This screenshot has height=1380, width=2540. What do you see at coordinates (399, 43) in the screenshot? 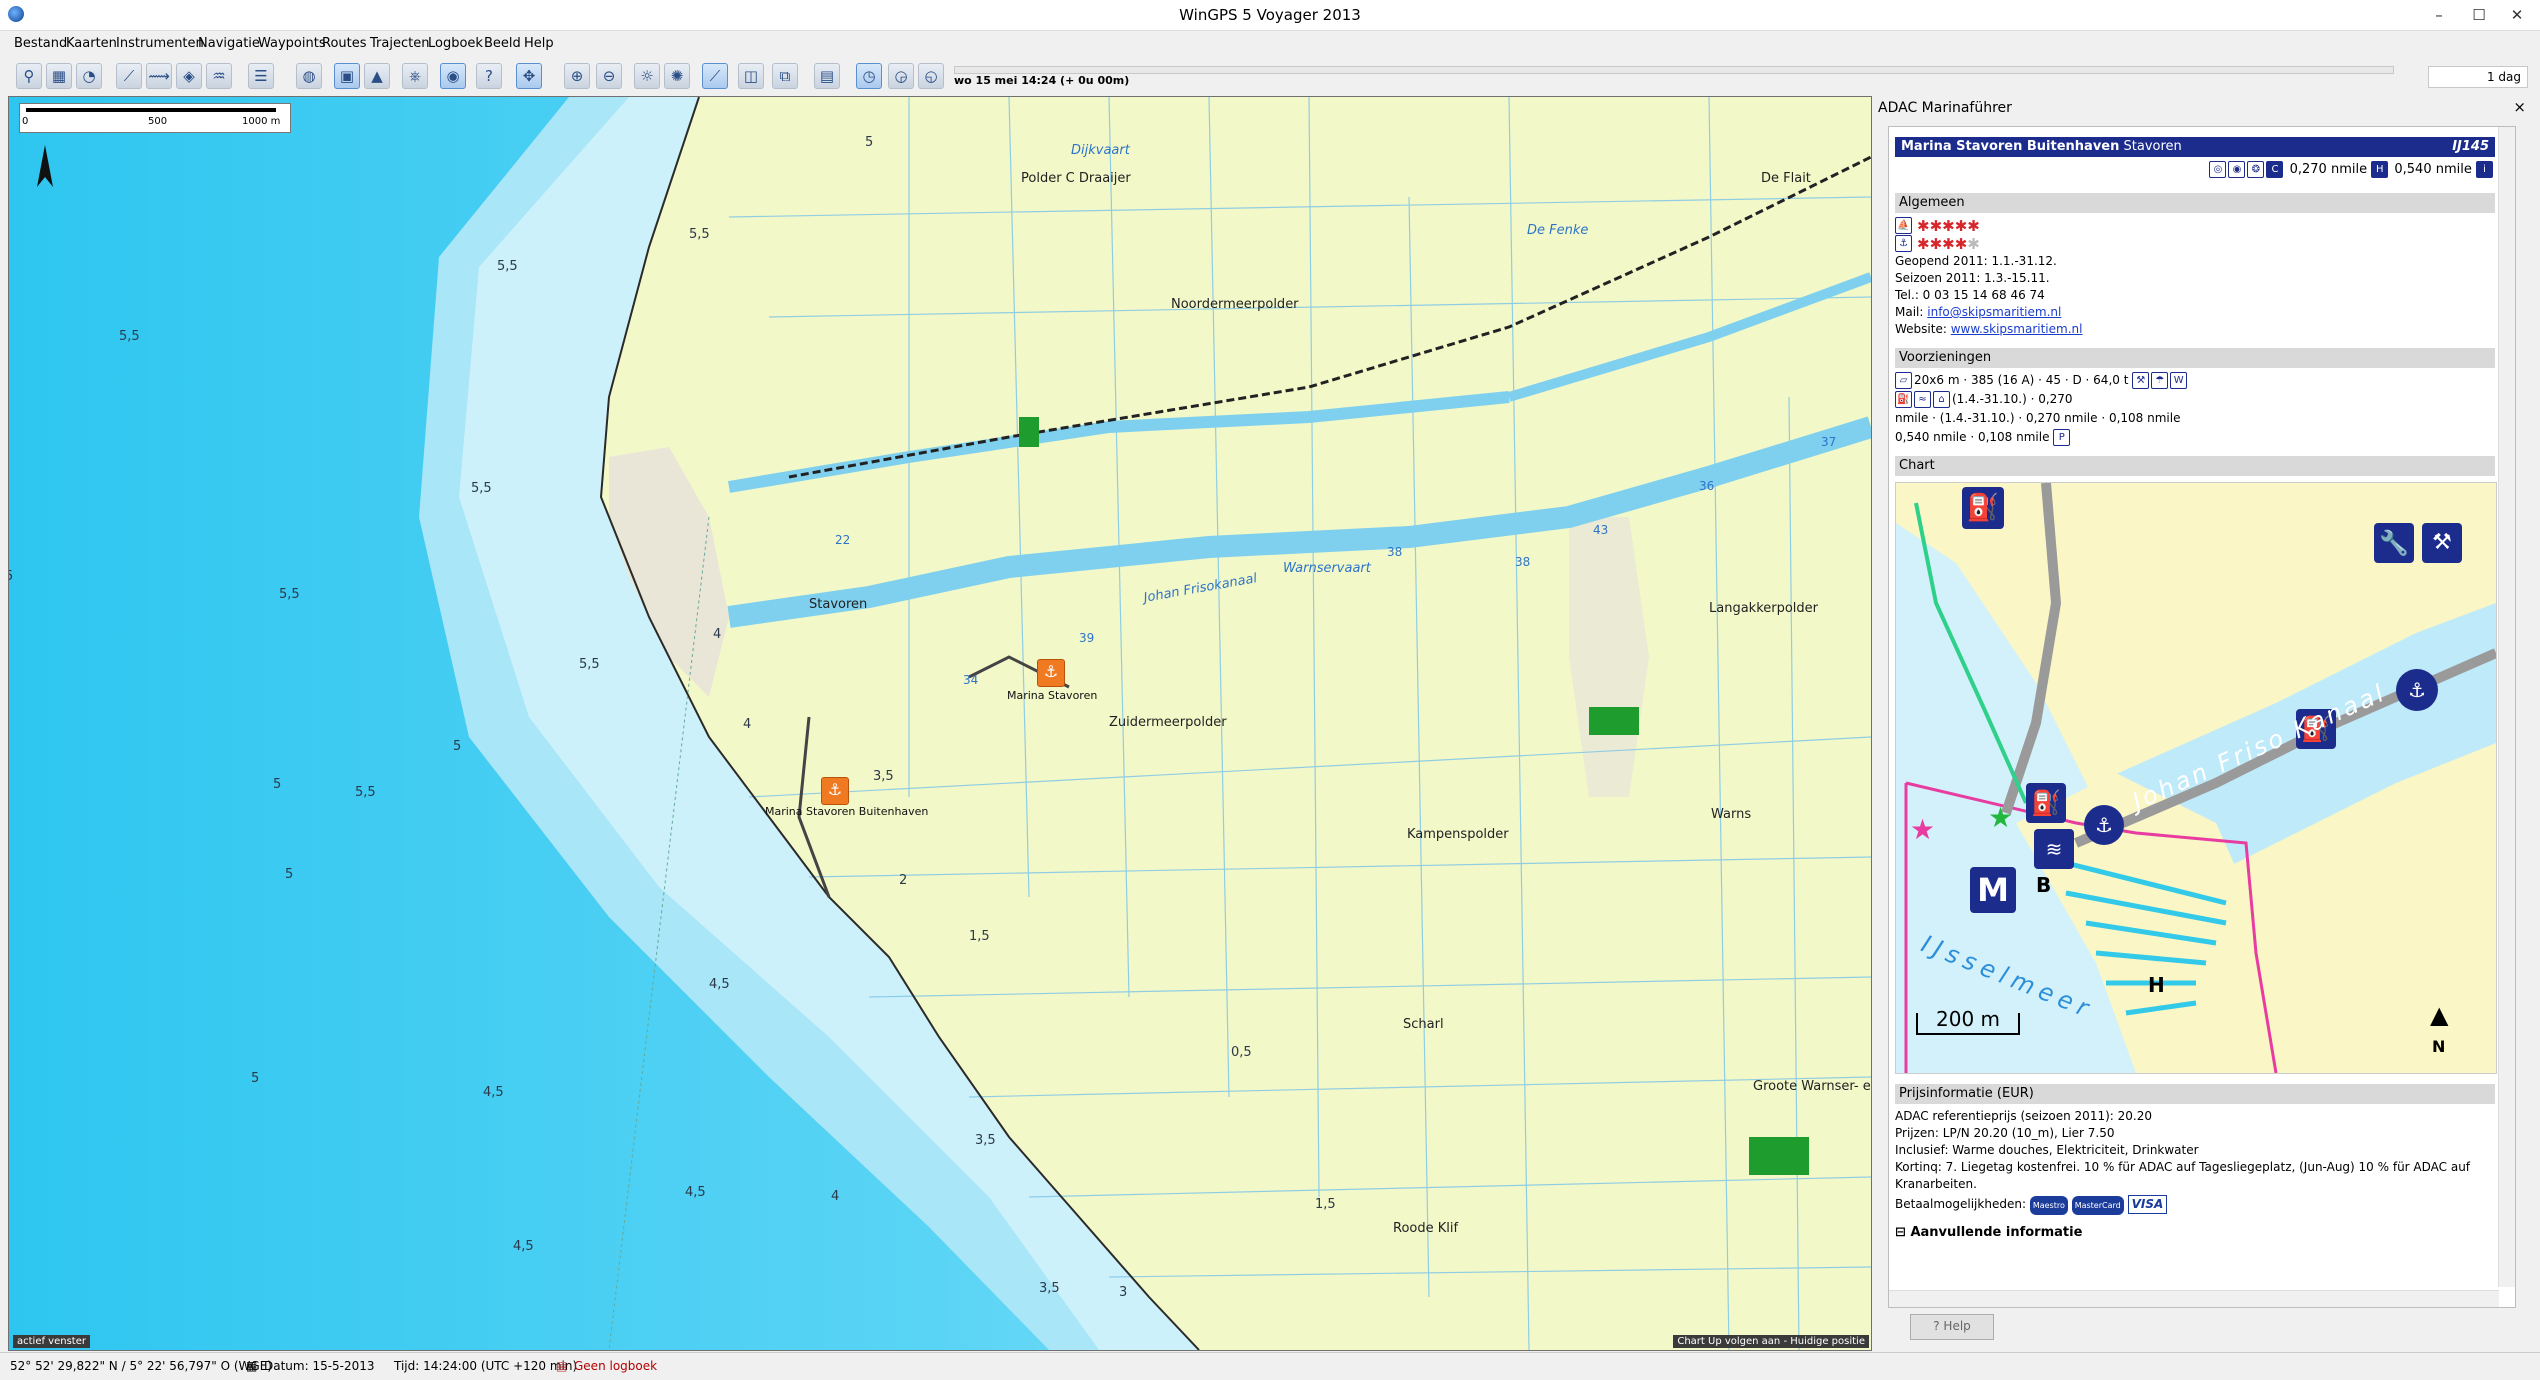
I see `menu-trajecten: Trajecten` at bounding box center [399, 43].